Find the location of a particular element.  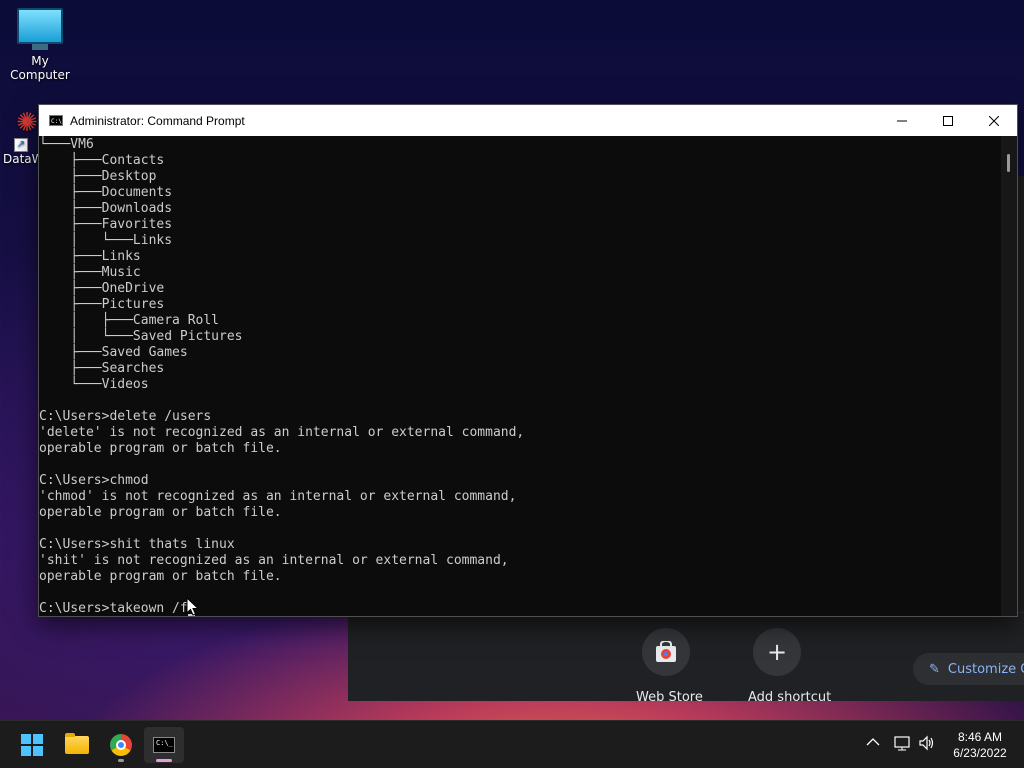

desktop-icon-label: My Computer is located at coordinates (40, 68).